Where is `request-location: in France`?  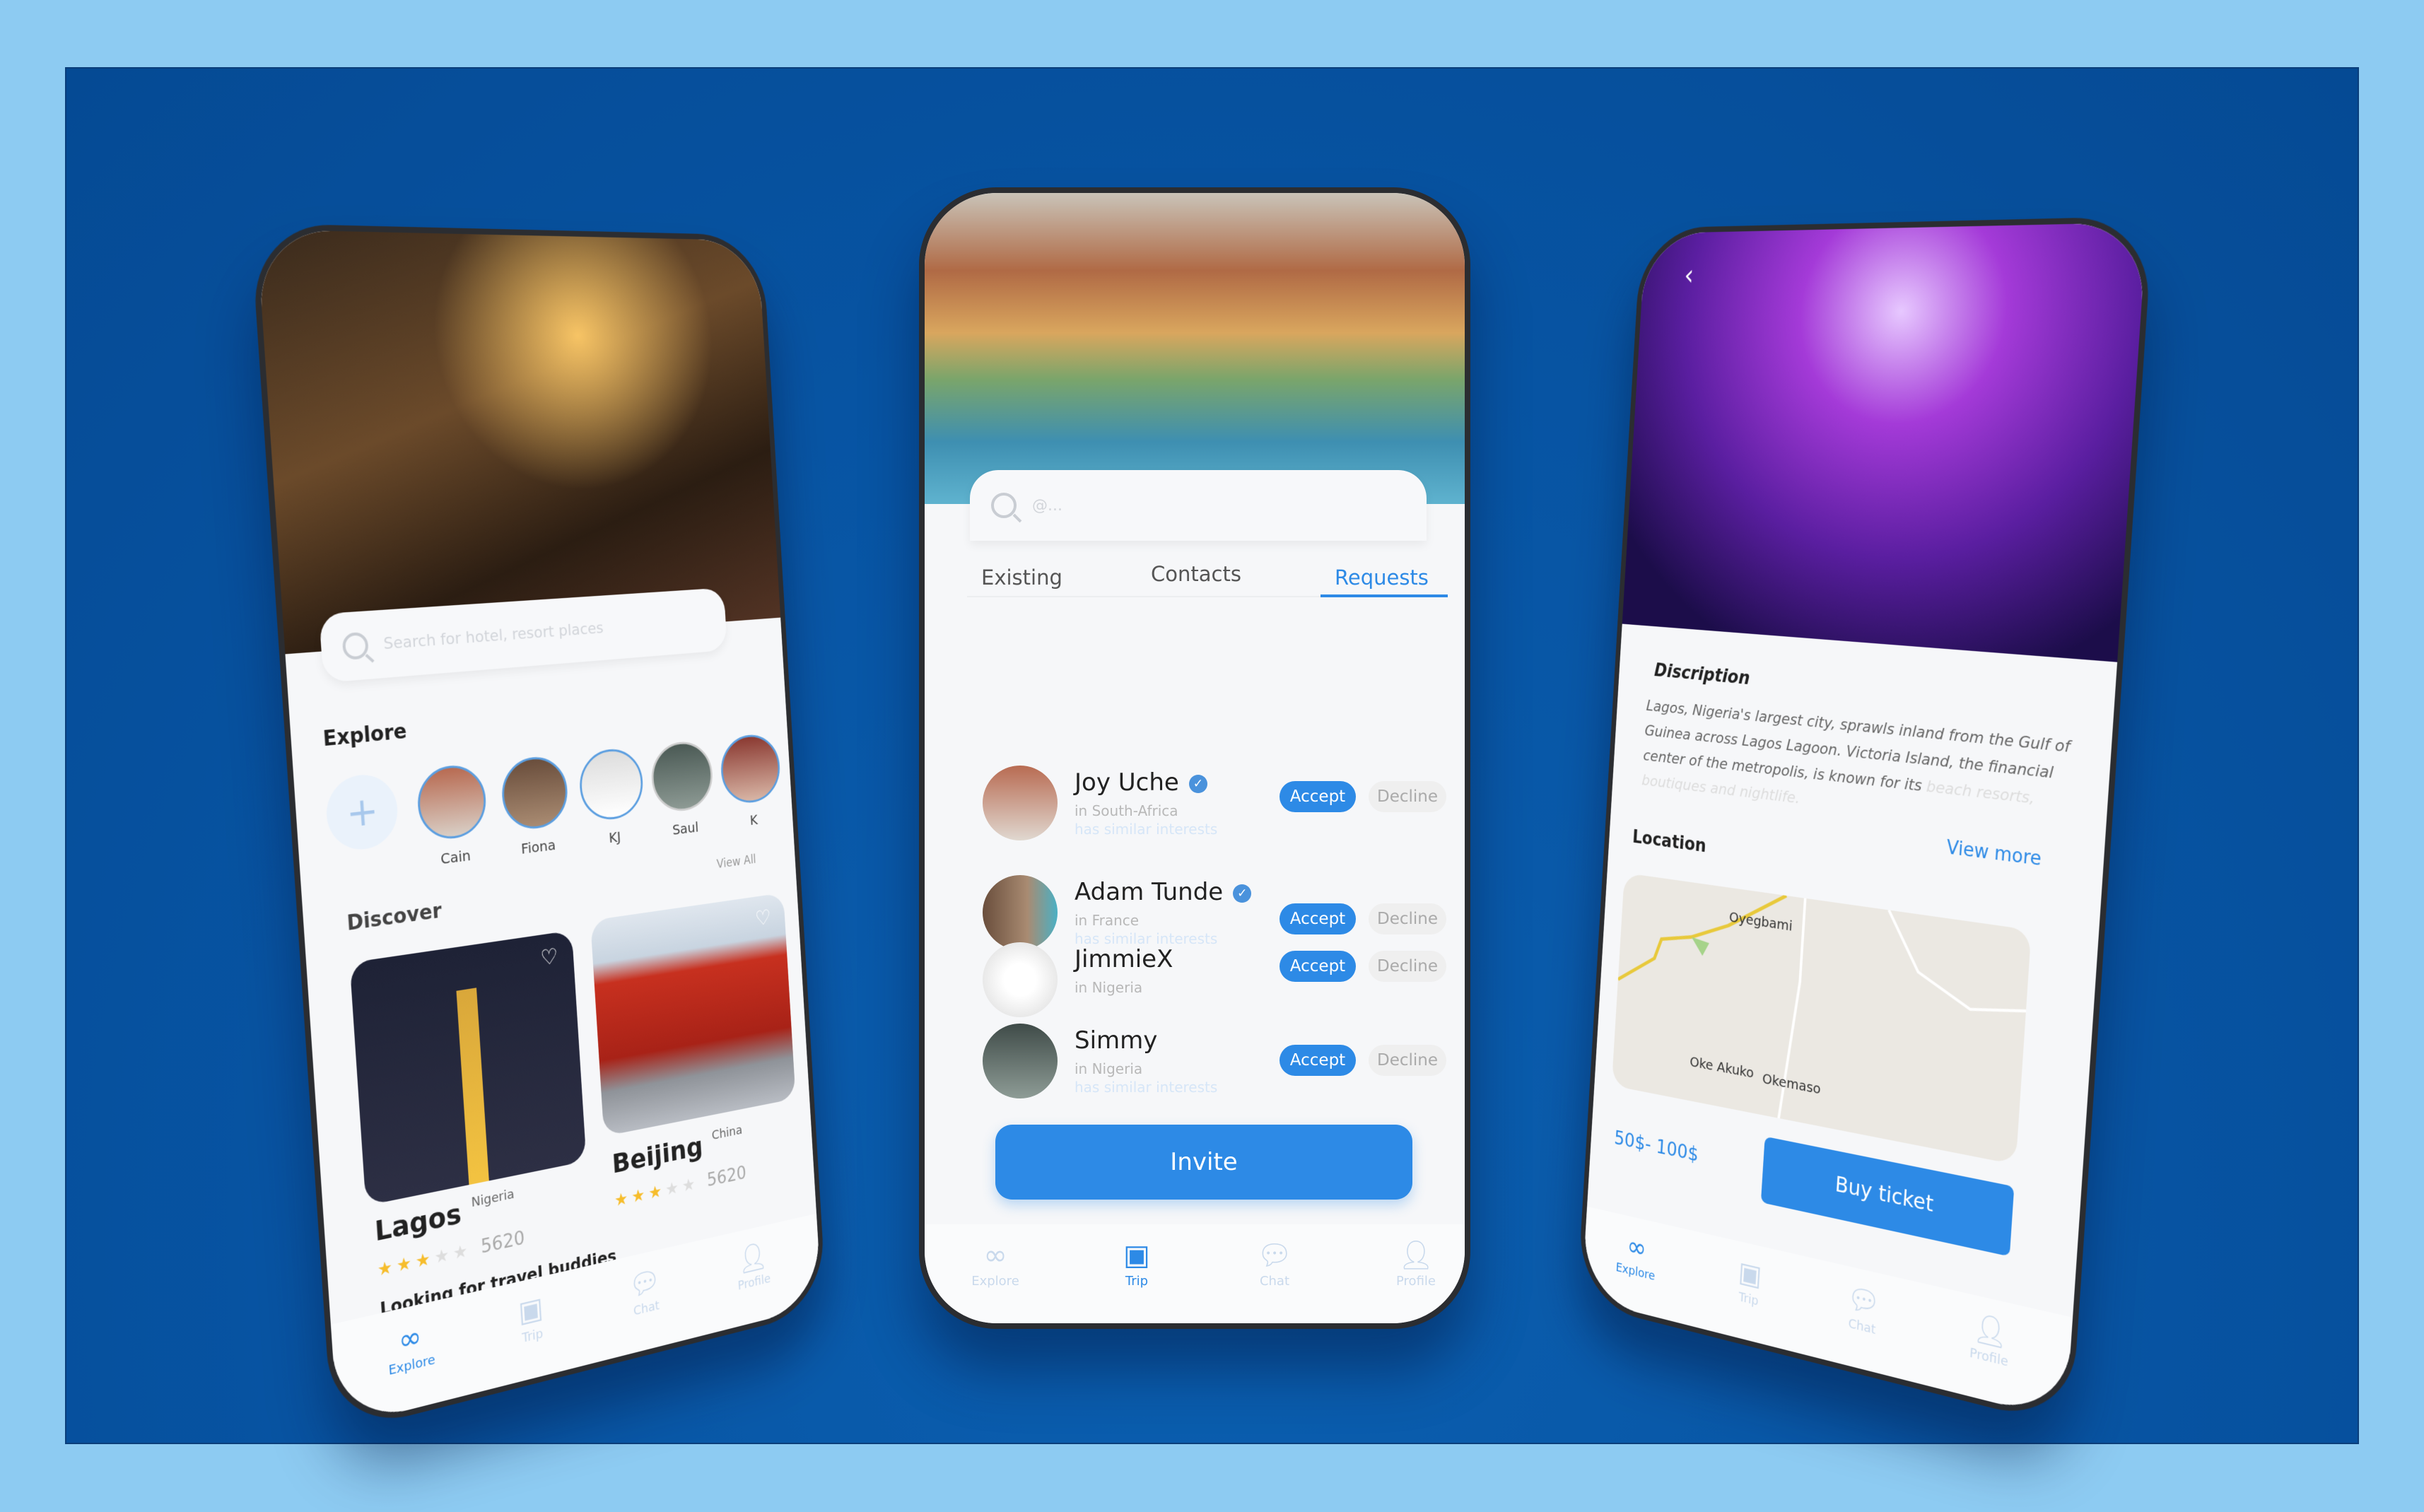
request-location: in France is located at coordinates (1107, 920).